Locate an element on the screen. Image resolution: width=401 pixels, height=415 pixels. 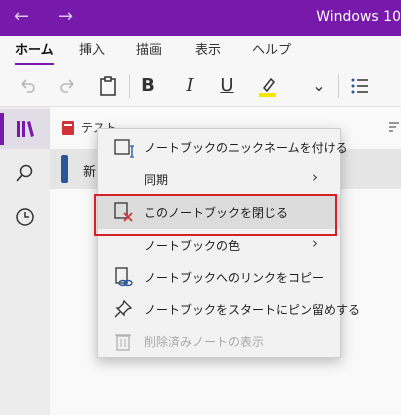
section-color-tab is located at coordinates (64, 169).